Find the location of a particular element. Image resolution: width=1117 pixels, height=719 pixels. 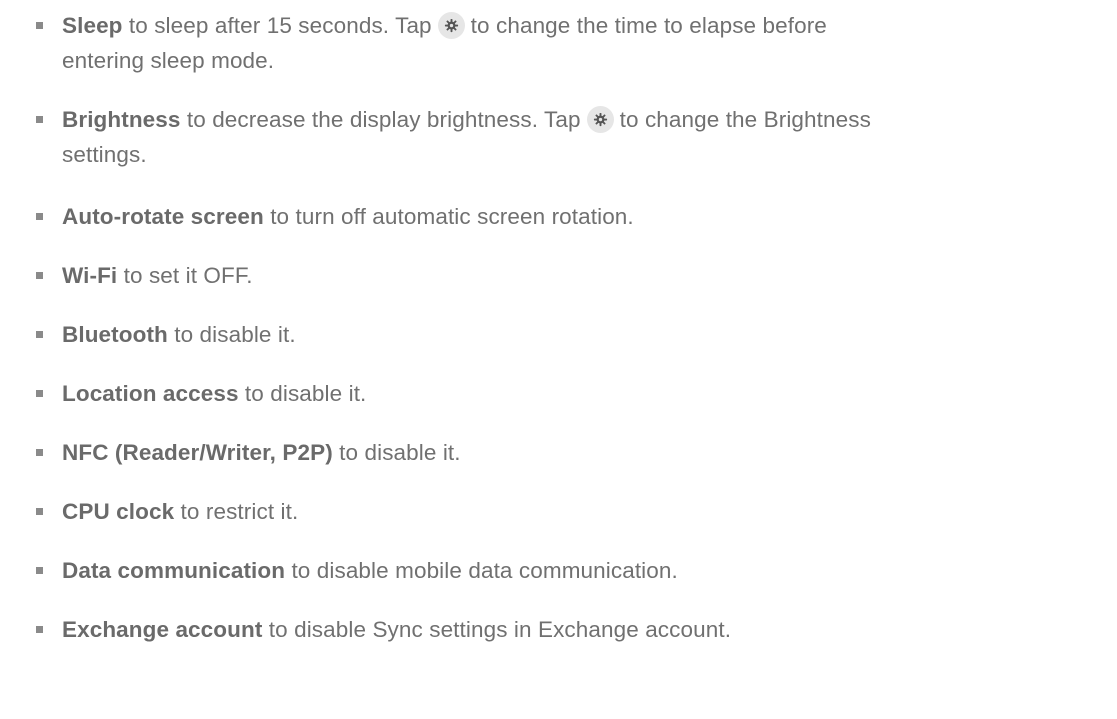

item-desc-line2: entering sleep mode. is located at coordinates (168, 60).